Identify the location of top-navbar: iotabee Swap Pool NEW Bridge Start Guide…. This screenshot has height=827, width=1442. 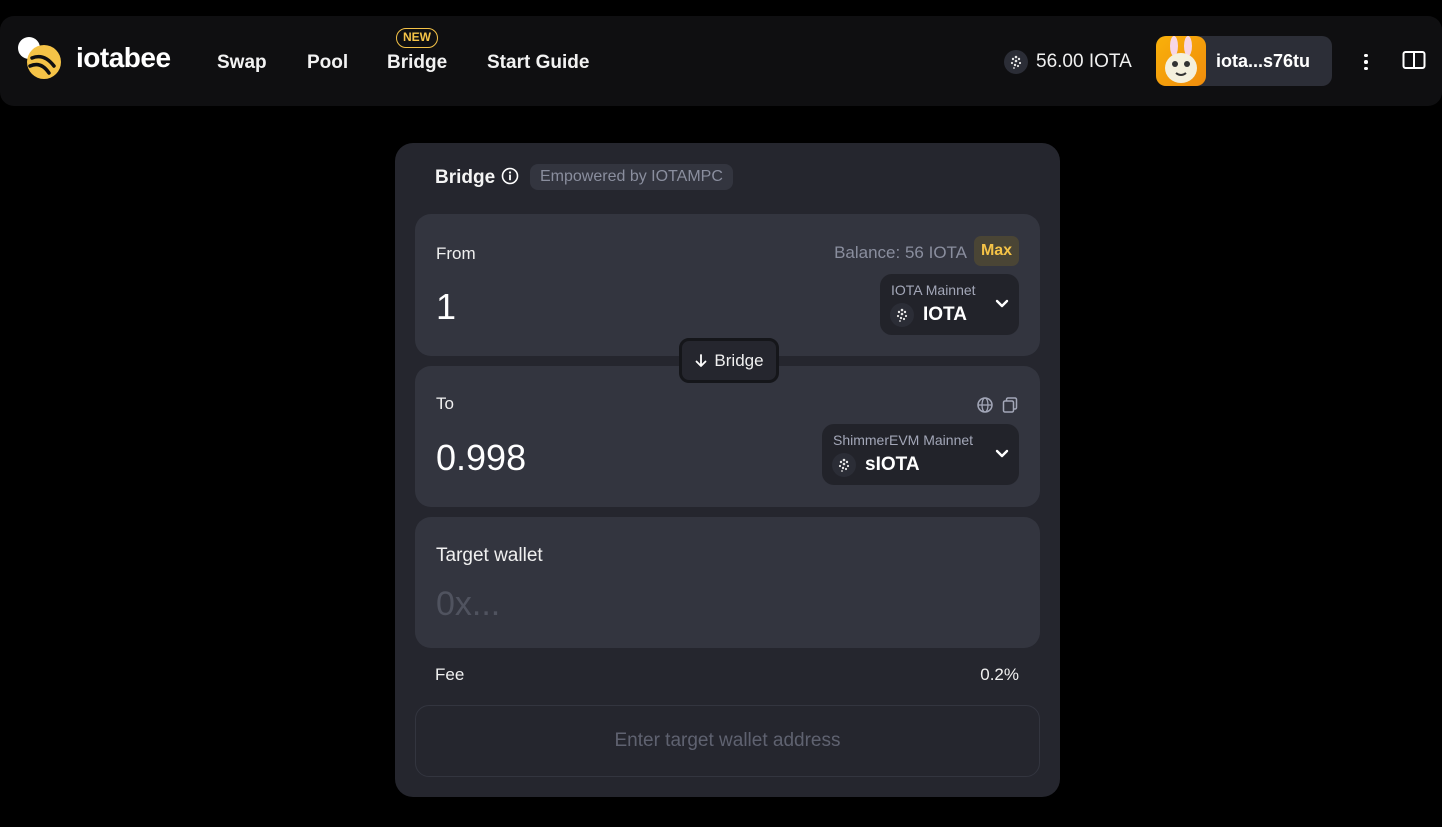
(721, 61).